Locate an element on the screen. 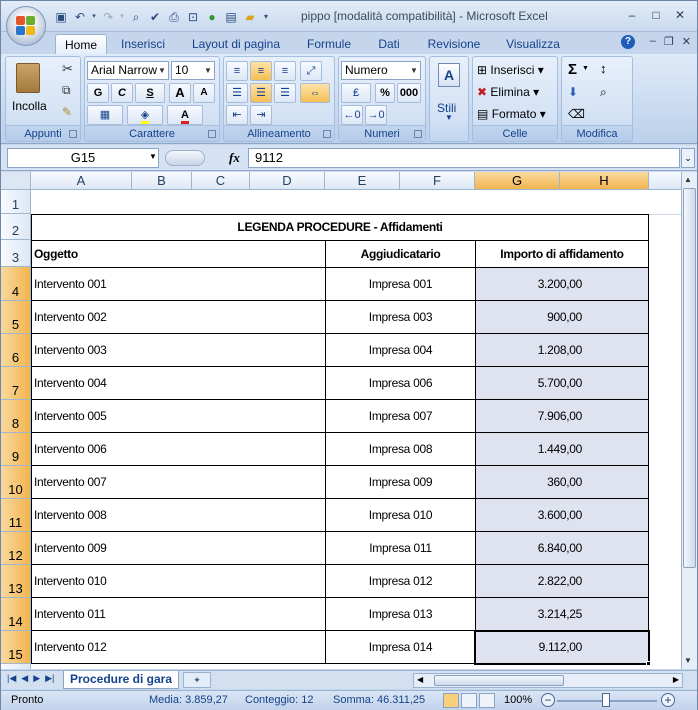 This screenshot has width=698, height=710. align-bottom-button: ≡ is located at coordinates (285, 71).